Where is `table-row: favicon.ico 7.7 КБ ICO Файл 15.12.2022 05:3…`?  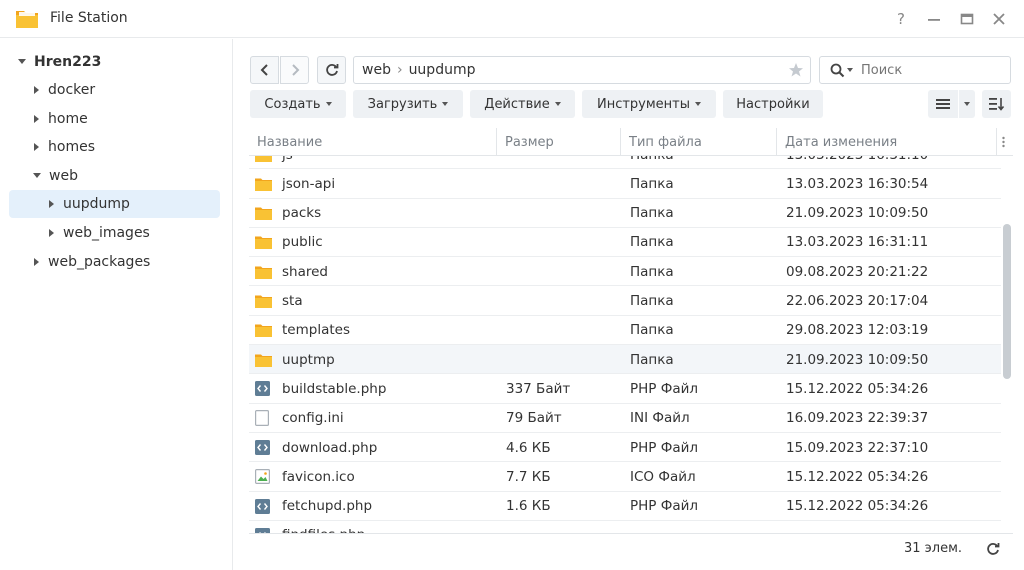 table-row: favicon.ico 7.7 КБ ICO Файл 15.12.2022 05:3… is located at coordinates (625, 477).